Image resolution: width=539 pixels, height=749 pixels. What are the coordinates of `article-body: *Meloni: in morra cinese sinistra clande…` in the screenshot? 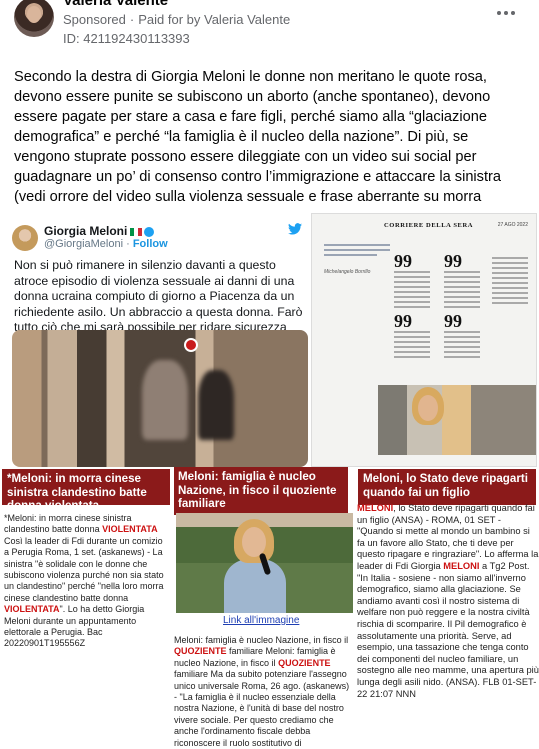 It's located at (87, 581).